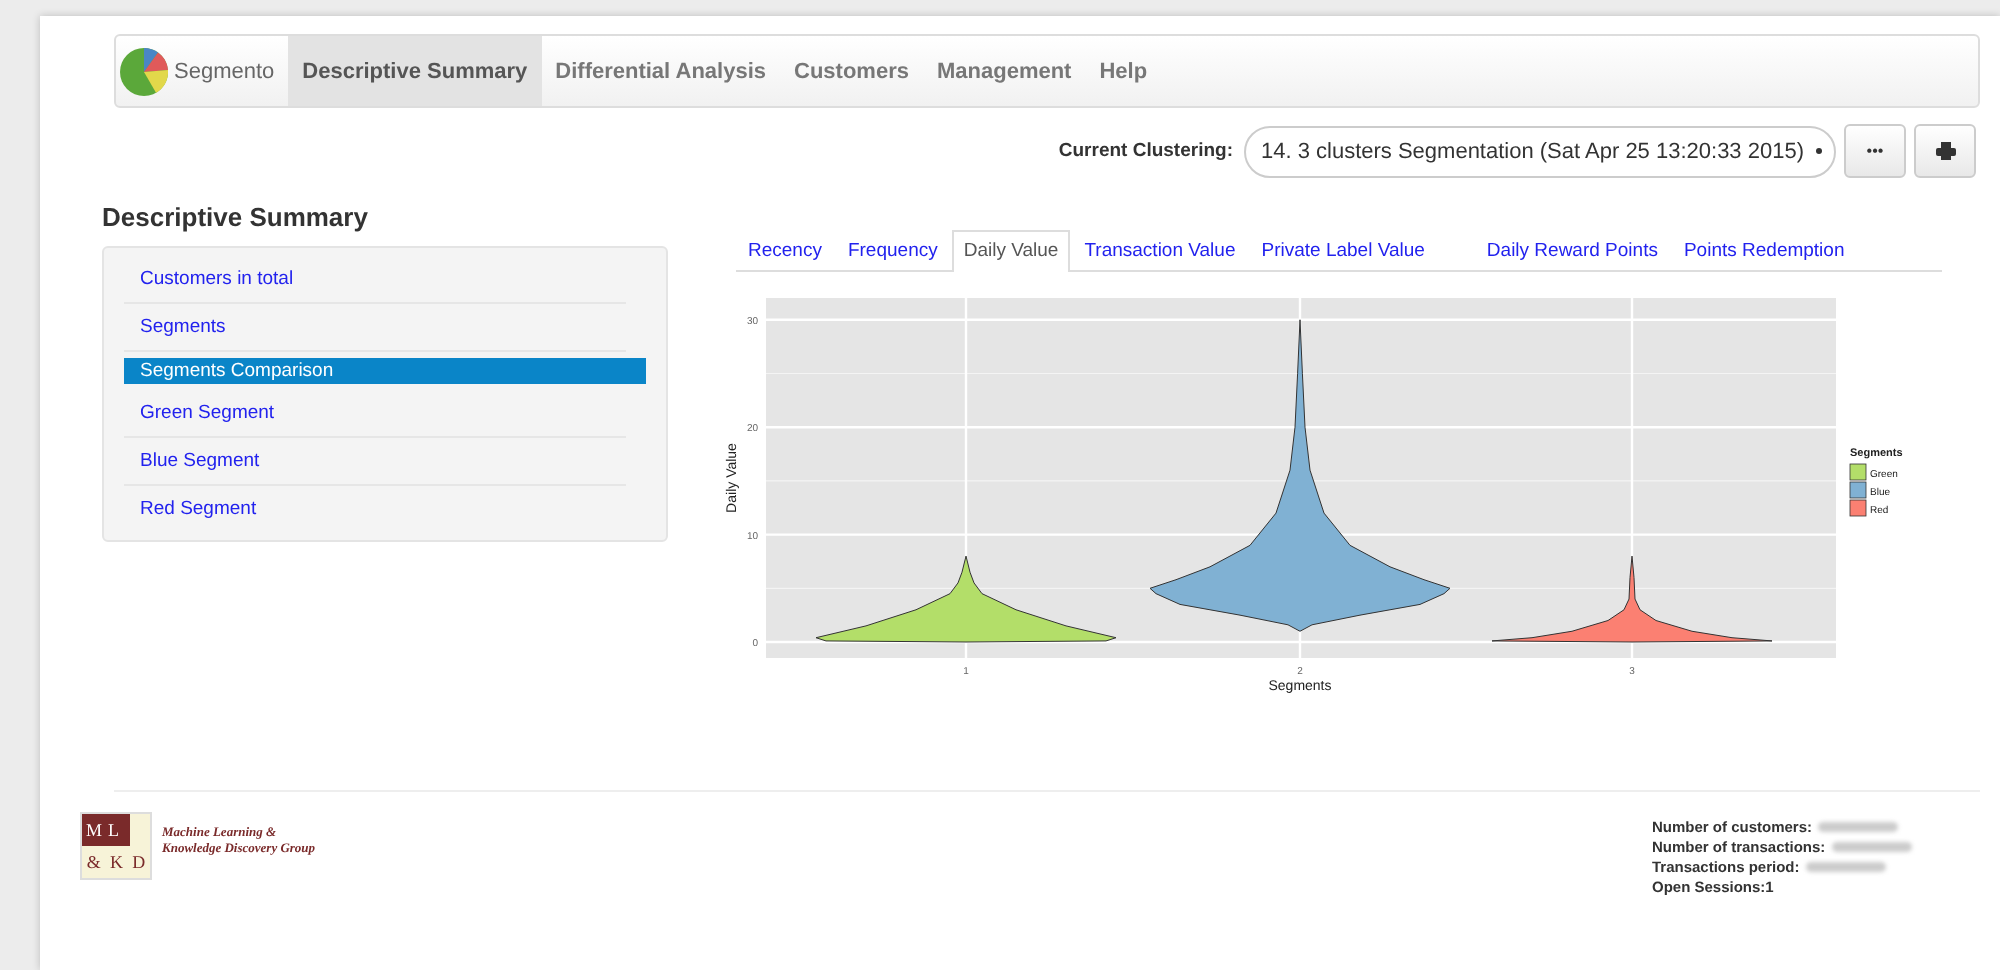  What do you see at coordinates (892, 250) in the screenshot?
I see `chart-tab: Frequency` at bounding box center [892, 250].